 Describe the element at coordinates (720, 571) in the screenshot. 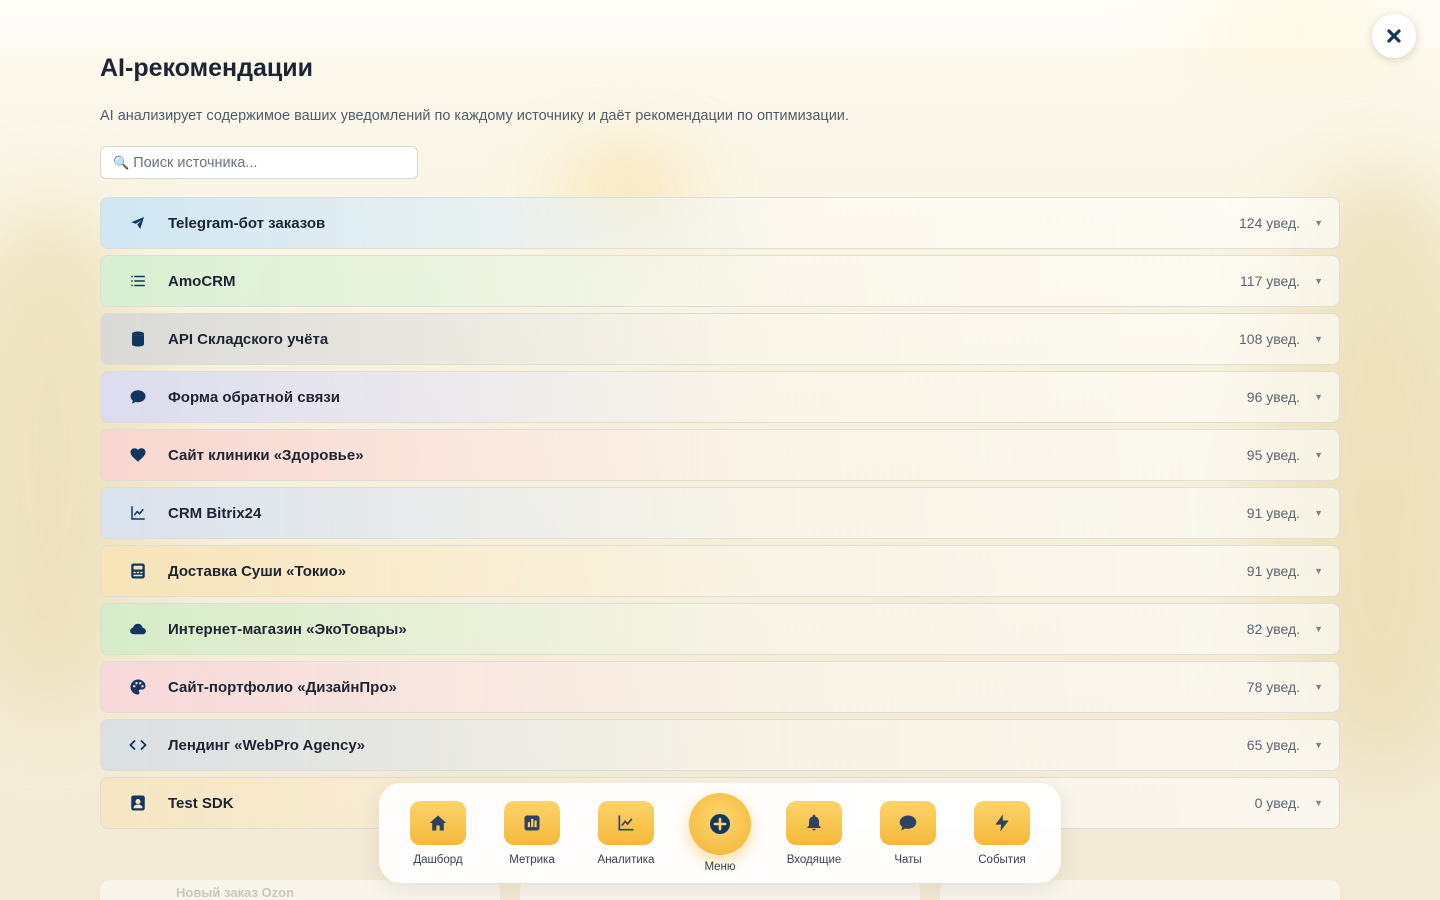

I see `source-row: Доставка Суши «Токио» 91 увед. ▼` at that location.